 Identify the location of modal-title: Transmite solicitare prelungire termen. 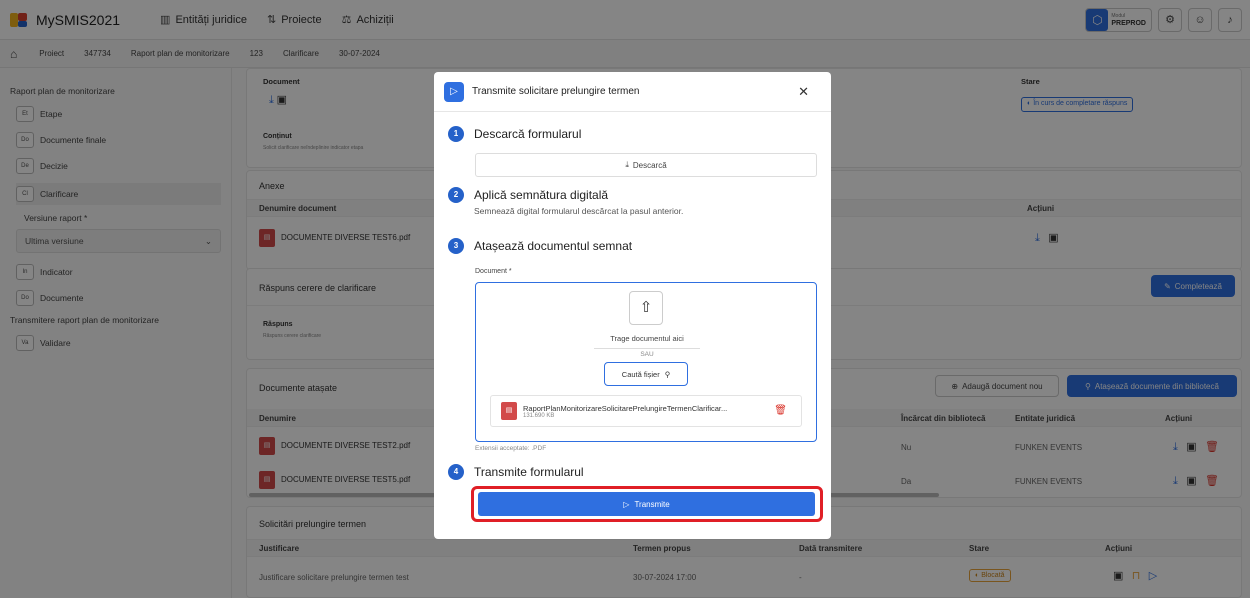
(556, 91).